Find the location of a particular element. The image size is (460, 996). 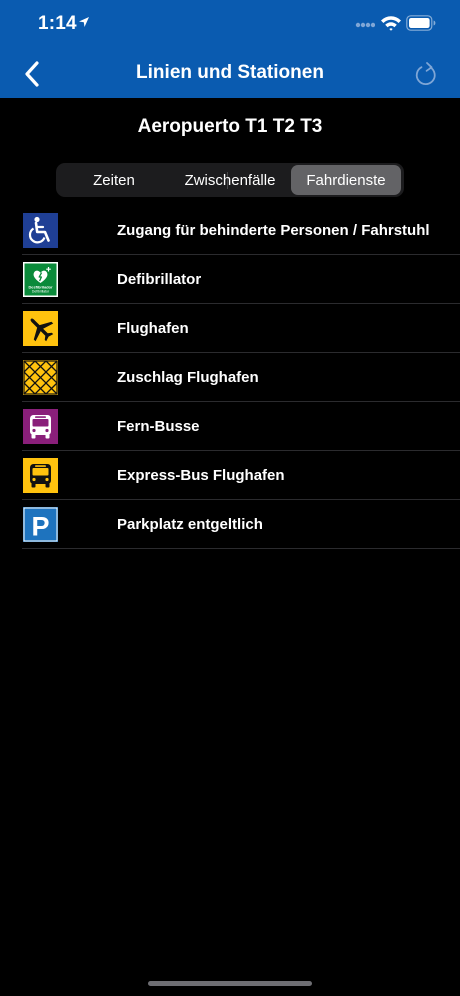

segment-fahrdienste: Fahrdienste is located at coordinates (346, 180).